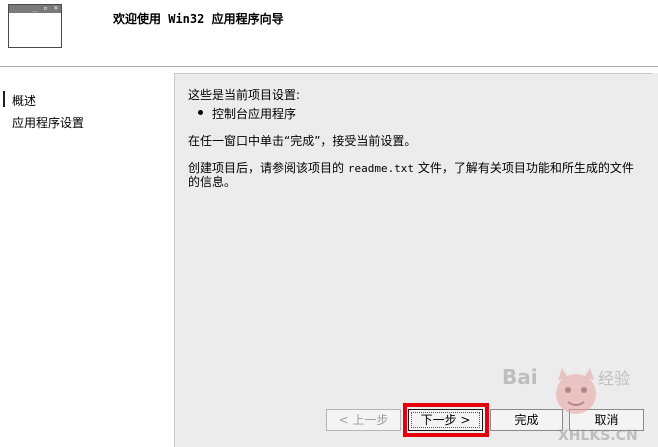  I want to click on finish-hint: 在任一窗口中单击“完成”，接受当前设置。, so click(302, 141).